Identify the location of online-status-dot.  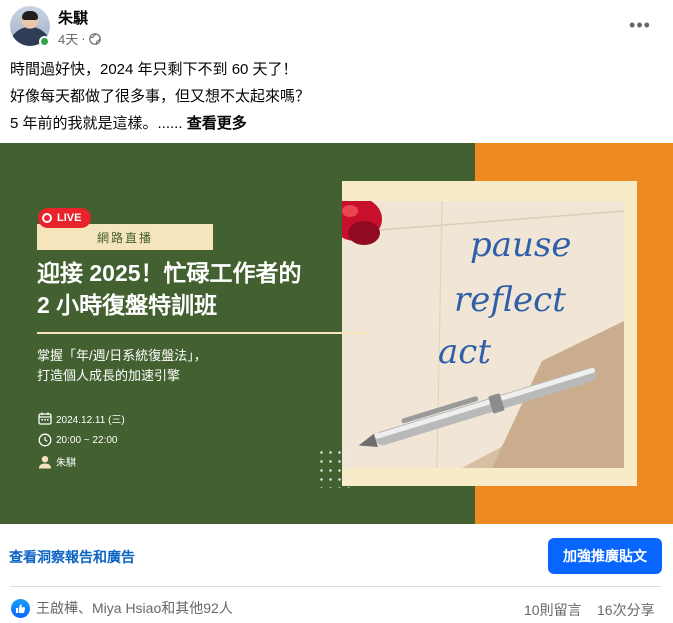
(44, 41).